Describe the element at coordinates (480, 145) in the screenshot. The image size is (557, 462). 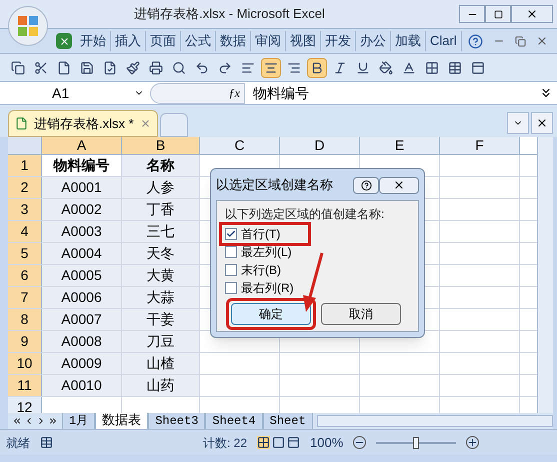
I see `column-header: F` at that location.